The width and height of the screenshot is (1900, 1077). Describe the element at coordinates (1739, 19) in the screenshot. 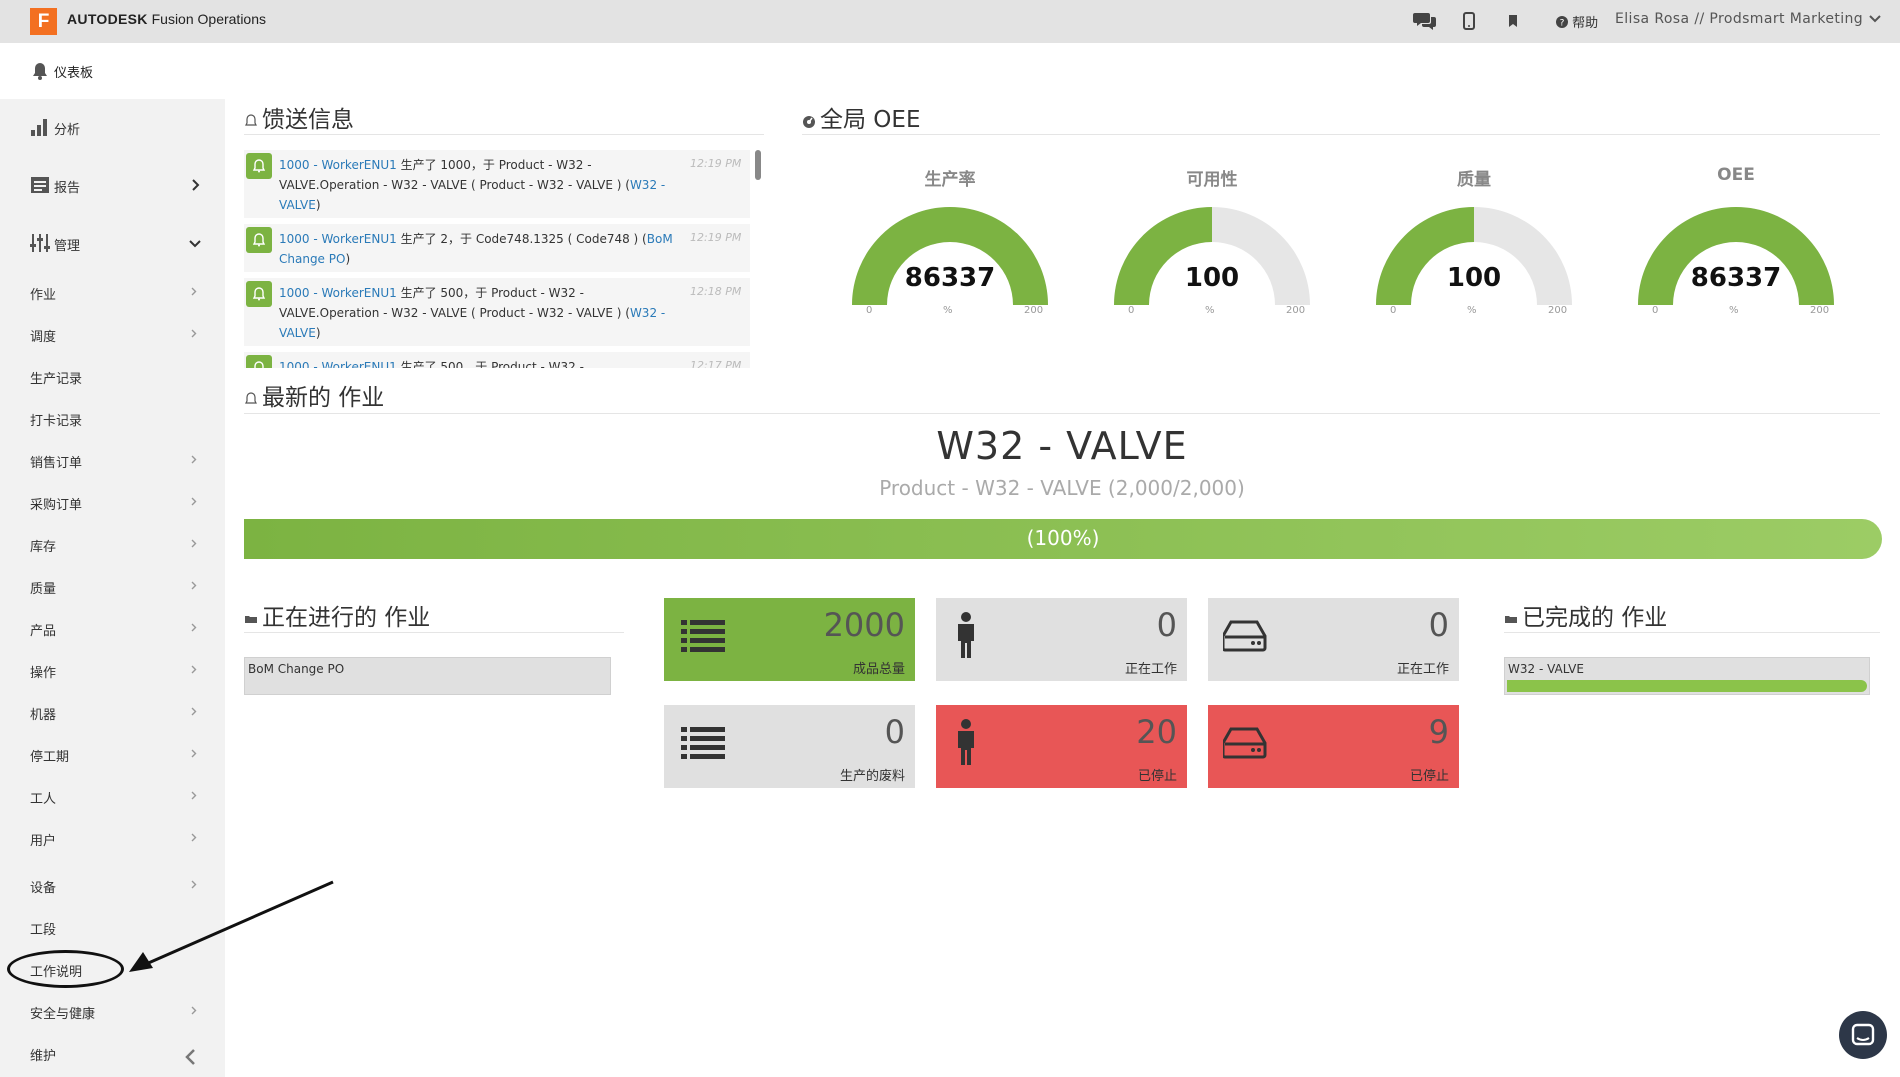

I see `user-menu: Elisa Rosa // Prodsmart Marketing` at that location.